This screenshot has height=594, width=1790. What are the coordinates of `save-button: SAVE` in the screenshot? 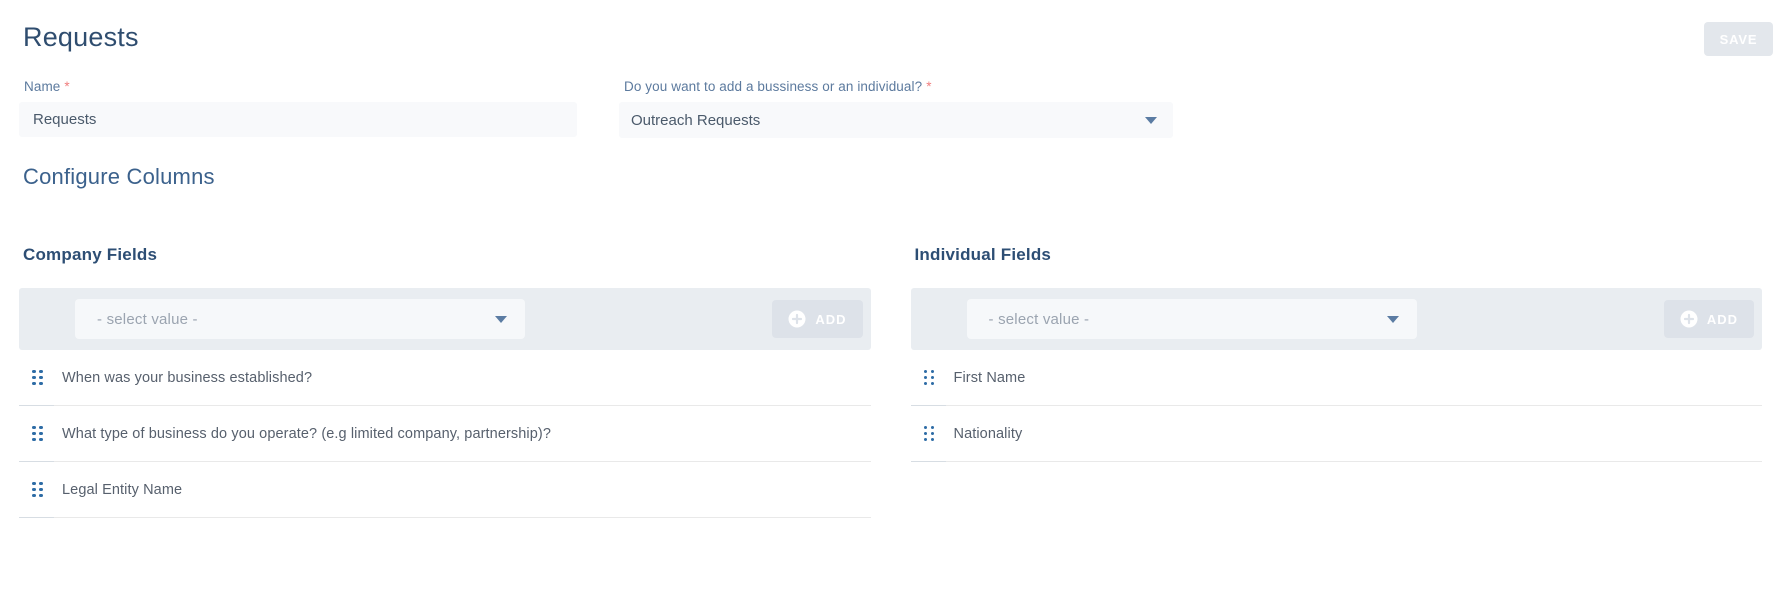 It's located at (1738, 39).